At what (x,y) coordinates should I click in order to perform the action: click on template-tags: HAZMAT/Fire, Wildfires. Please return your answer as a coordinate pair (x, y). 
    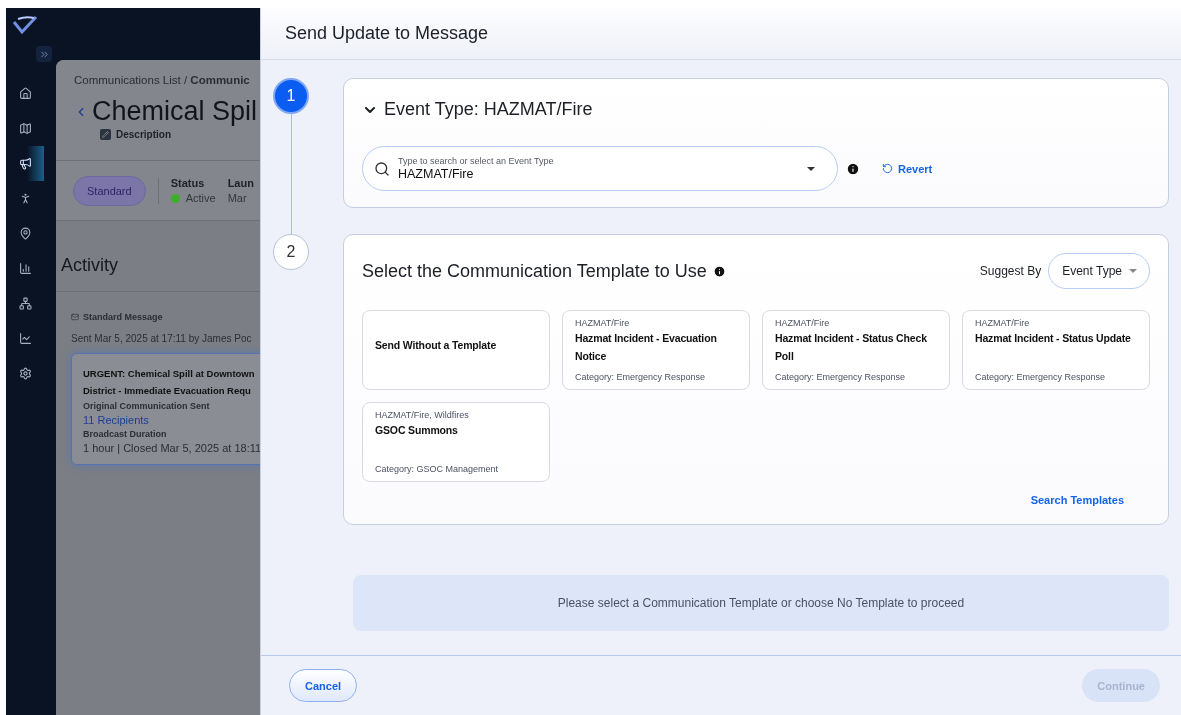
    Looking at the image, I should click on (456, 415).